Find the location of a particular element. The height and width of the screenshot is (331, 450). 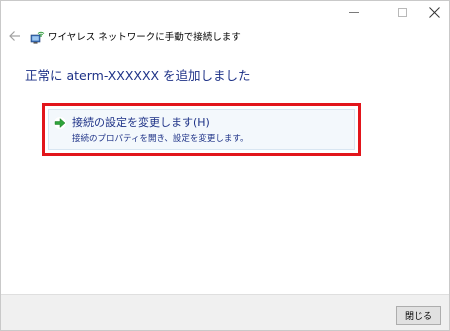

title-bar is located at coordinates (225, 12).